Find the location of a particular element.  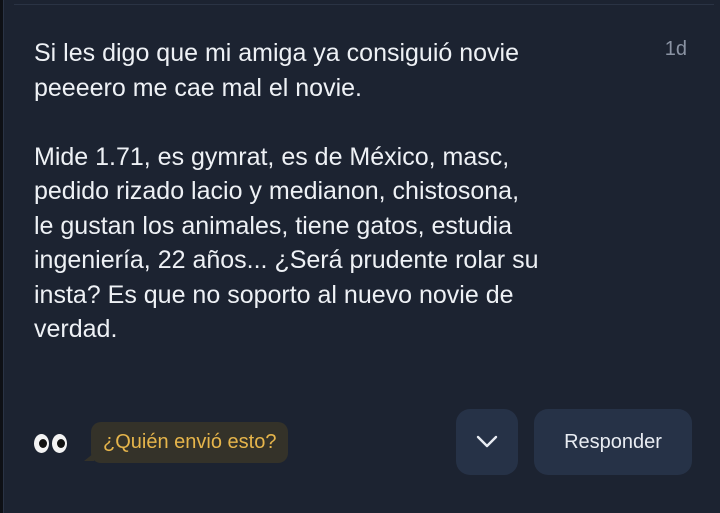

more-options-button is located at coordinates (487, 442).